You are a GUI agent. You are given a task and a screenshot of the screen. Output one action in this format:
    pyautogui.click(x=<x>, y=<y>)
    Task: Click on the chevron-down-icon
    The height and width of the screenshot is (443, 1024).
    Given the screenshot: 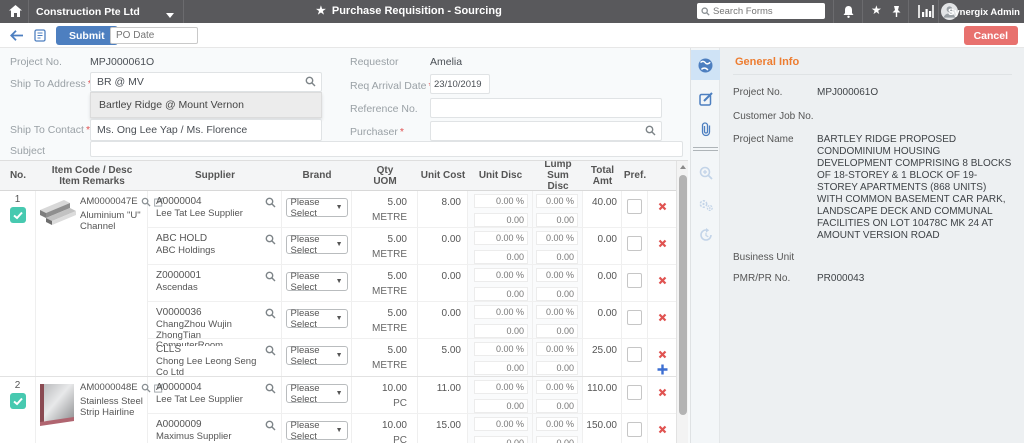 What is the action you would take?
    pyautogui.click(x=170, y=15)
    